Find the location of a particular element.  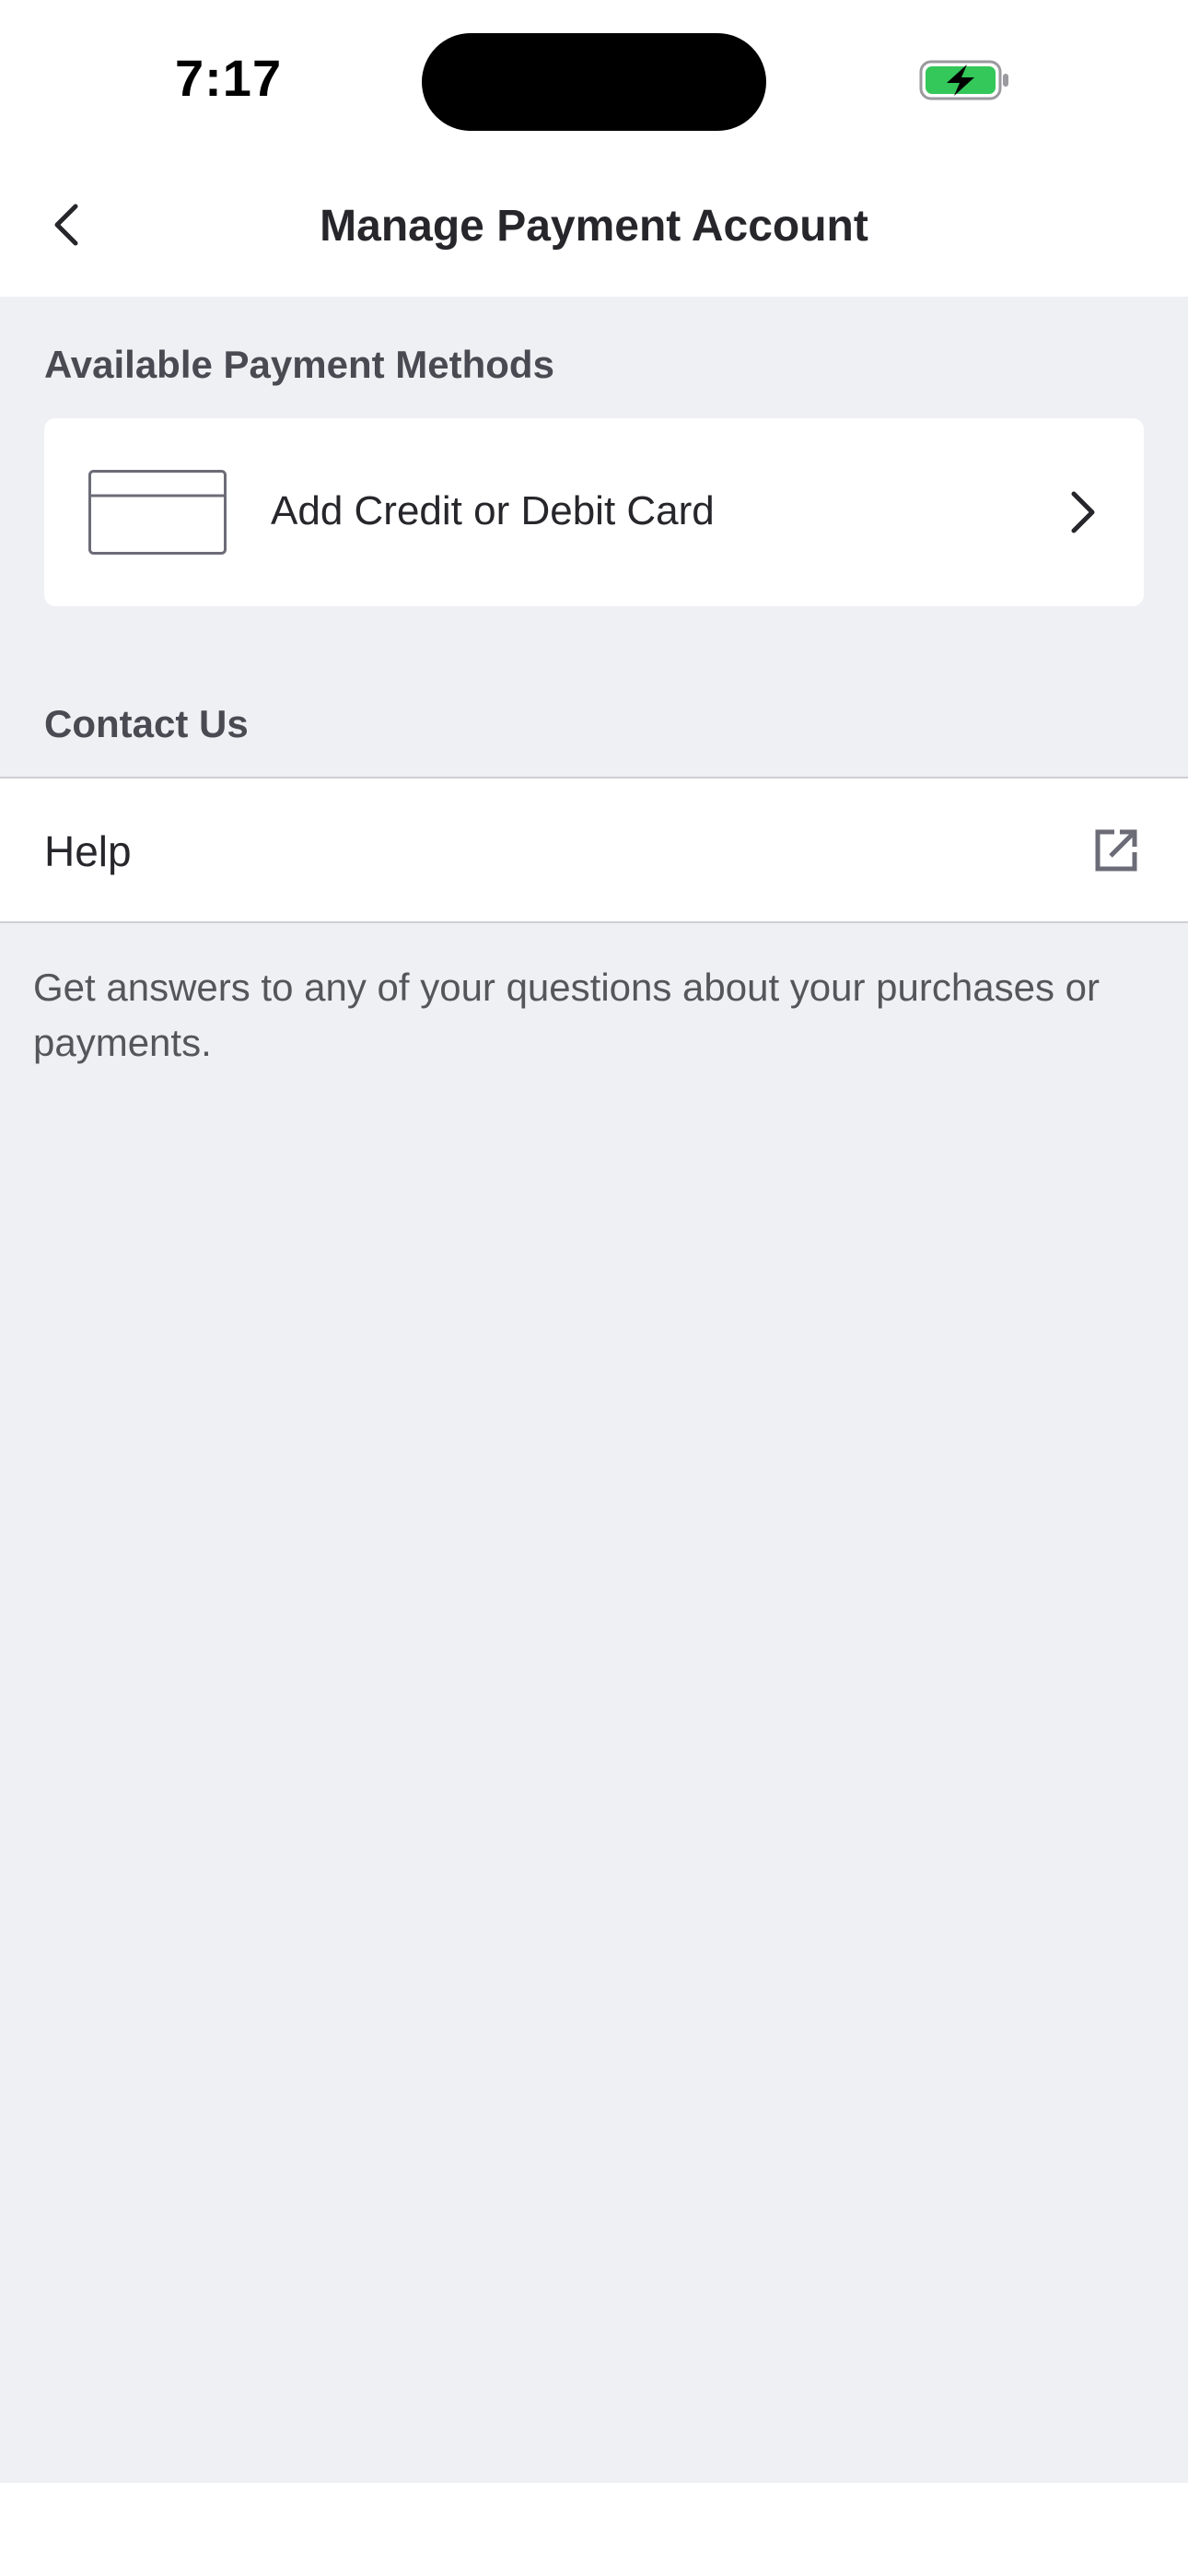

help-label: Help is located at coordinates (88, 851).